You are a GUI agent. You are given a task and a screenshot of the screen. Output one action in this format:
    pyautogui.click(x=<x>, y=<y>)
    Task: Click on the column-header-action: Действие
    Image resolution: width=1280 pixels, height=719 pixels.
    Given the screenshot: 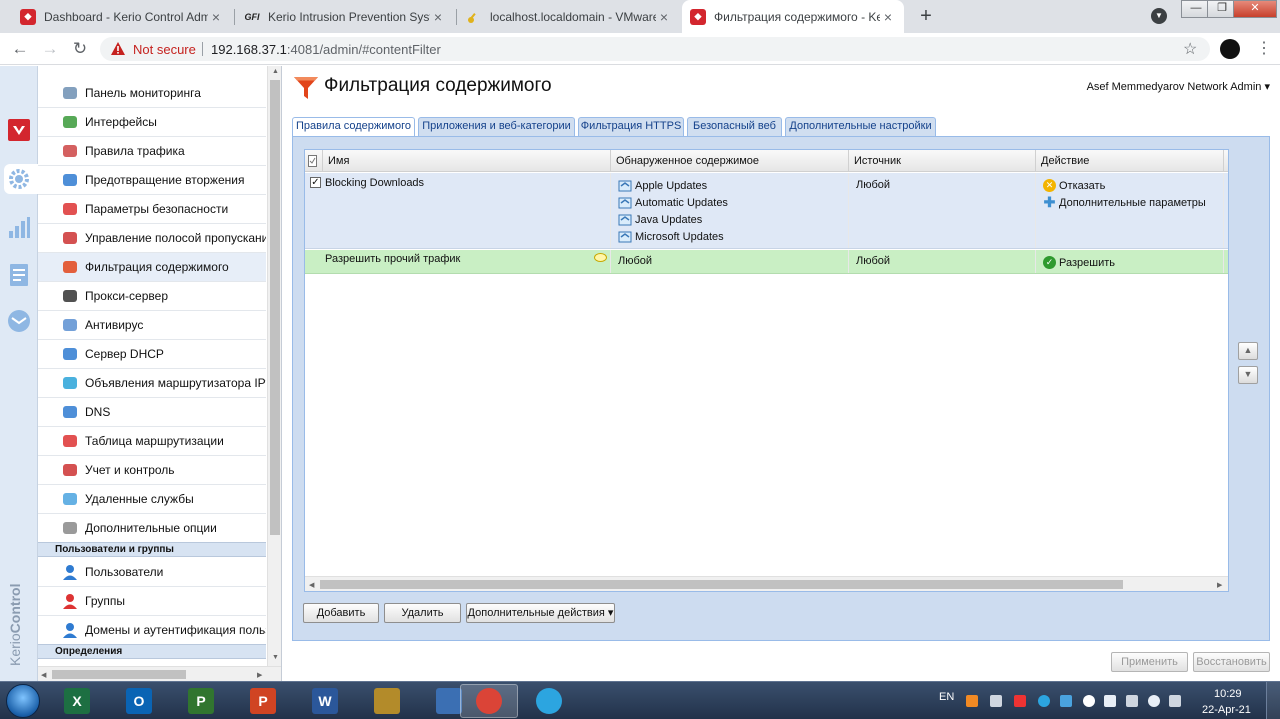 What is the action you would take?
    pyautogui.click(x=1130, y=161)
    